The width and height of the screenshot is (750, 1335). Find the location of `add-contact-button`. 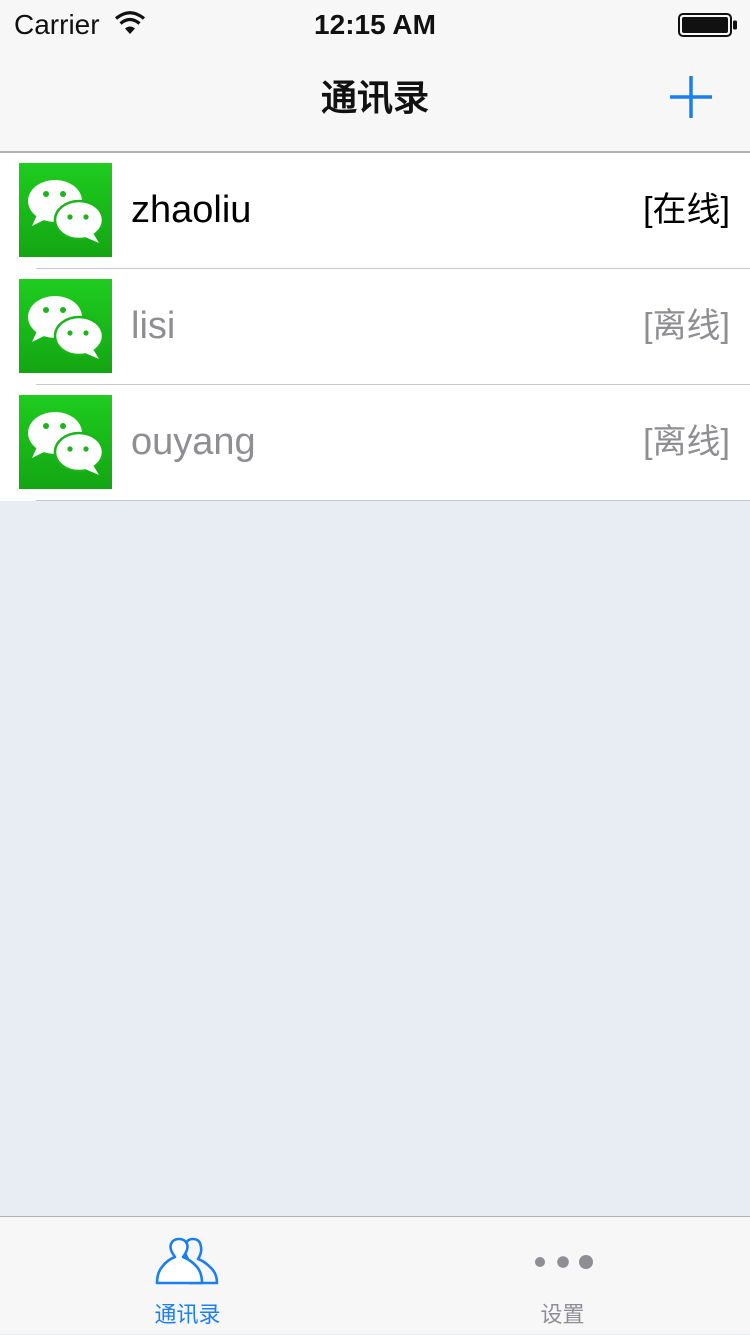

add-contact-button is located at coordinates (691, 97).